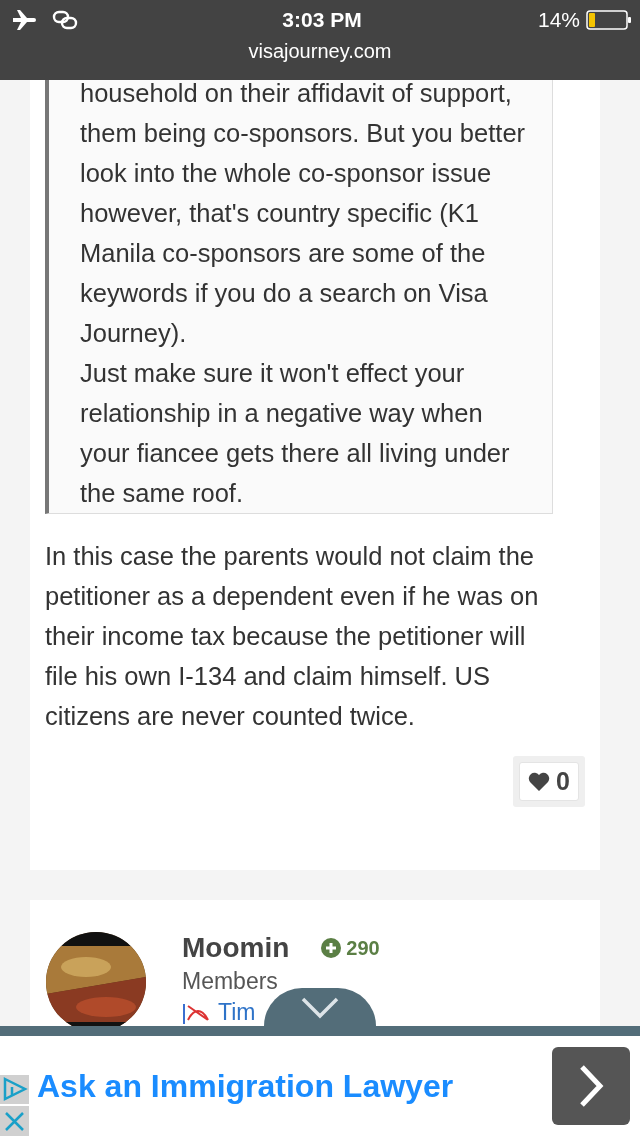 Image resolution: width=640 pixels, height=1136 pixels. I want to click on page-url: visajourney.com, so click(320, 51).